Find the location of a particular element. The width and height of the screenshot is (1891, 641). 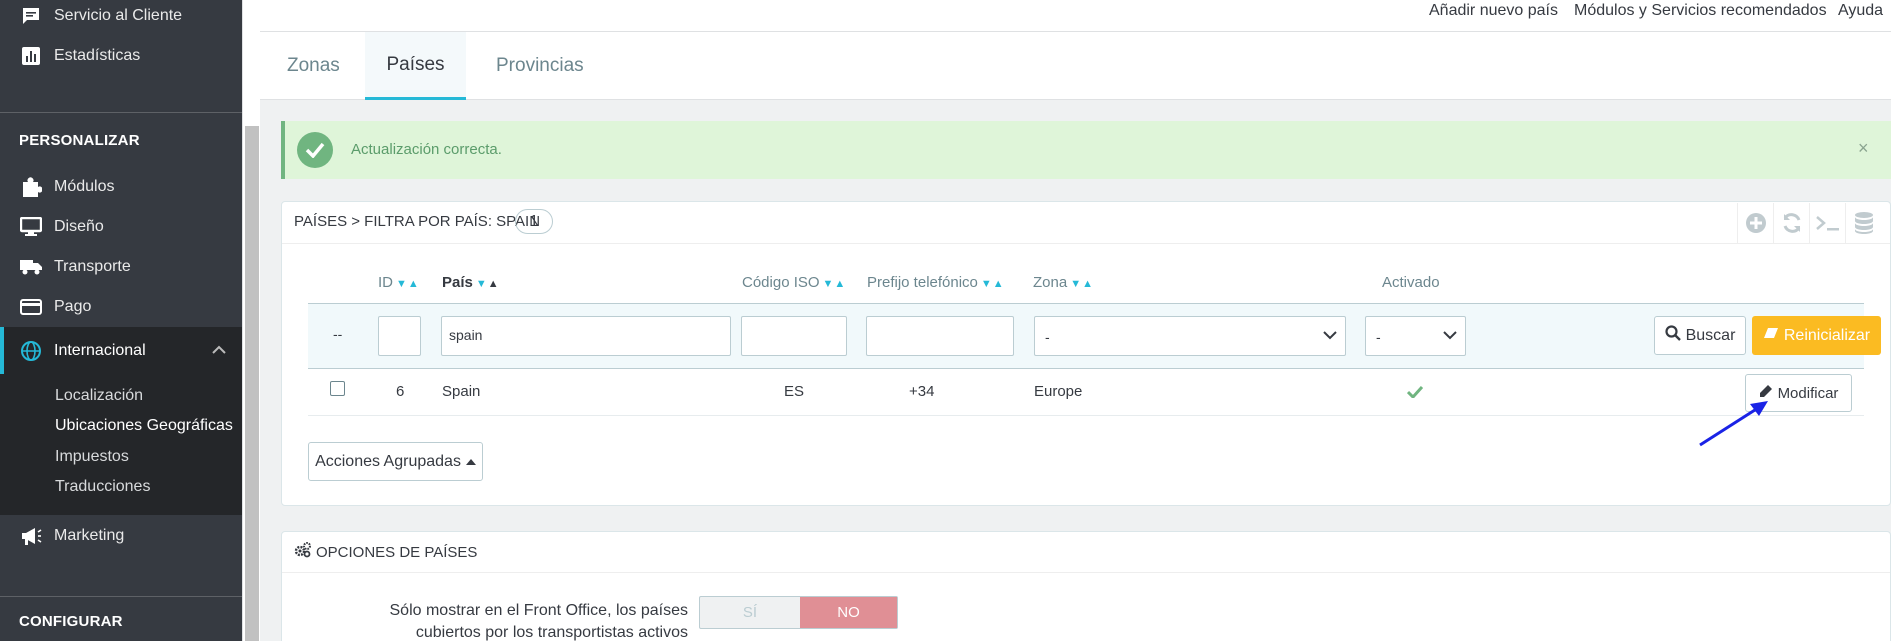

check-icon is located at coordinates (1415, 393).